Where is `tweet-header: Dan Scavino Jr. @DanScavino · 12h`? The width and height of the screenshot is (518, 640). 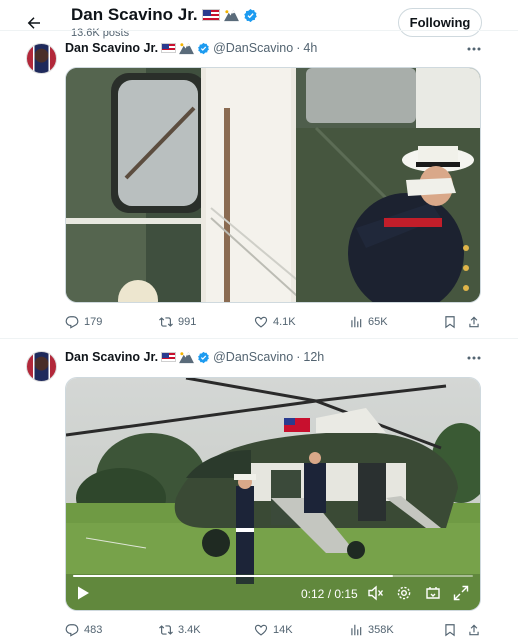
tweet-header: Dan Scavino Jr. @DanScavino · 12h is located at coordinates (194, 357).